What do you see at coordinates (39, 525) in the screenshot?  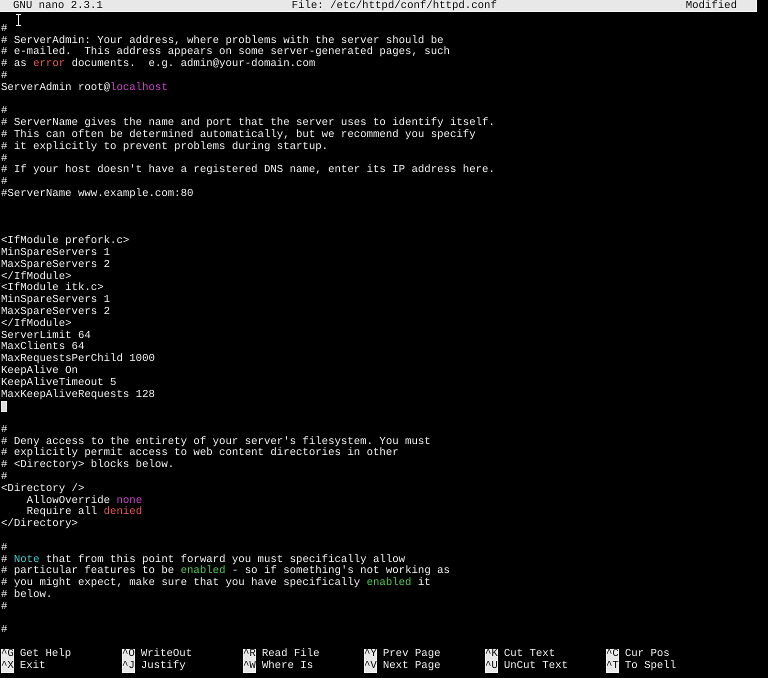 I see `code-line: </Directory>` at bounding box center [39, 525].